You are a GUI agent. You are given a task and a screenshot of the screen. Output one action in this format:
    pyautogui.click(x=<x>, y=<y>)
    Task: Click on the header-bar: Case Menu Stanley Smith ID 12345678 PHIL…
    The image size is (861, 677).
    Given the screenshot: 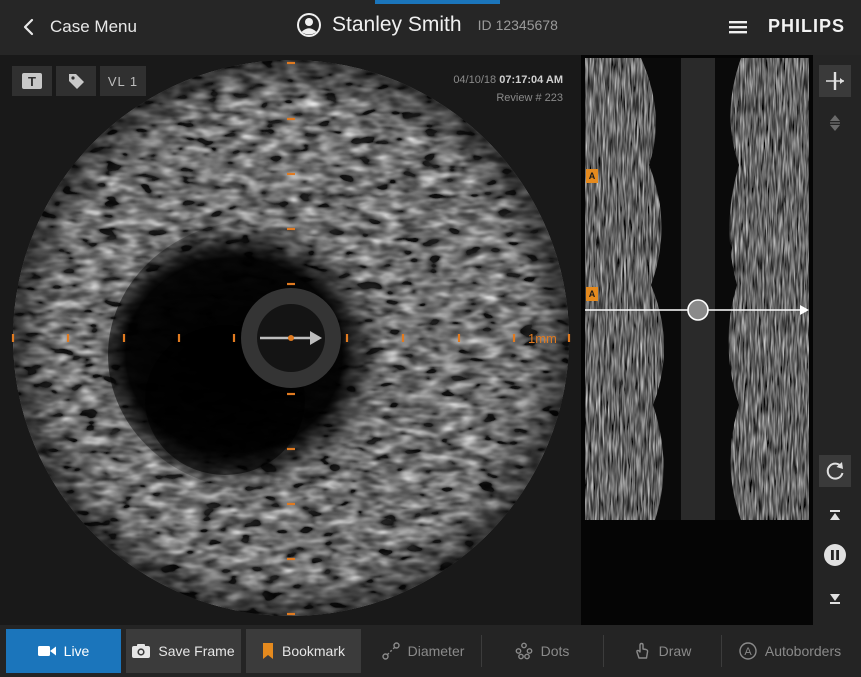 What is the action you would take?
    pyautogui.click(x=430, y=27)
    